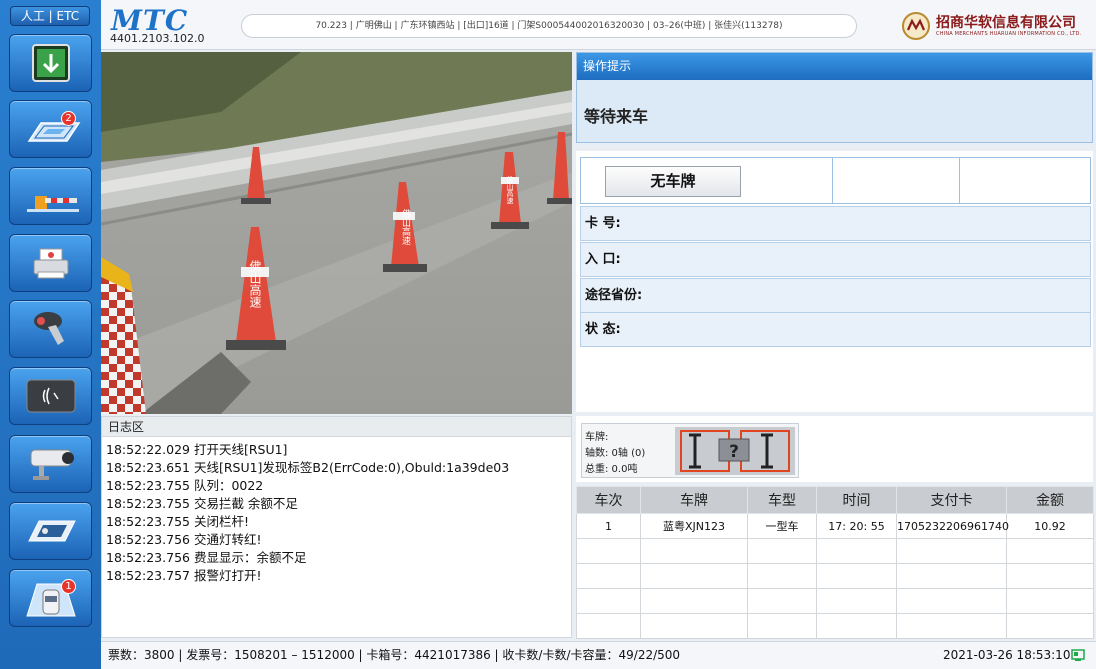  What do you see at coordinates (50, 129) in the screenshot?
I see `etc-lane-button: 2` at bounding box center [50, 129].